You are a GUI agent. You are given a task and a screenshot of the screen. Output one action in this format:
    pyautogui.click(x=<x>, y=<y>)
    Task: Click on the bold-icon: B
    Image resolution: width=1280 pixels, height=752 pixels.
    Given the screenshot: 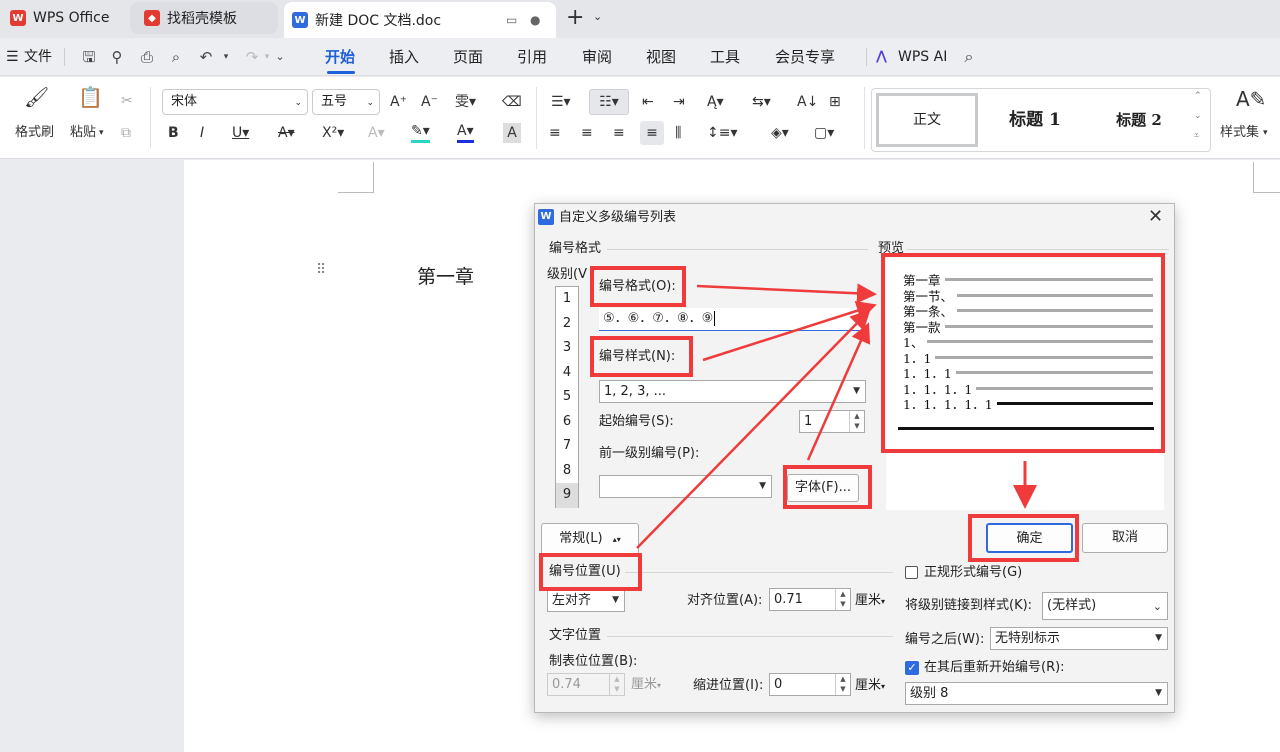 What is the action you would take?
    pyautogui.click(x=173, y=133)
    